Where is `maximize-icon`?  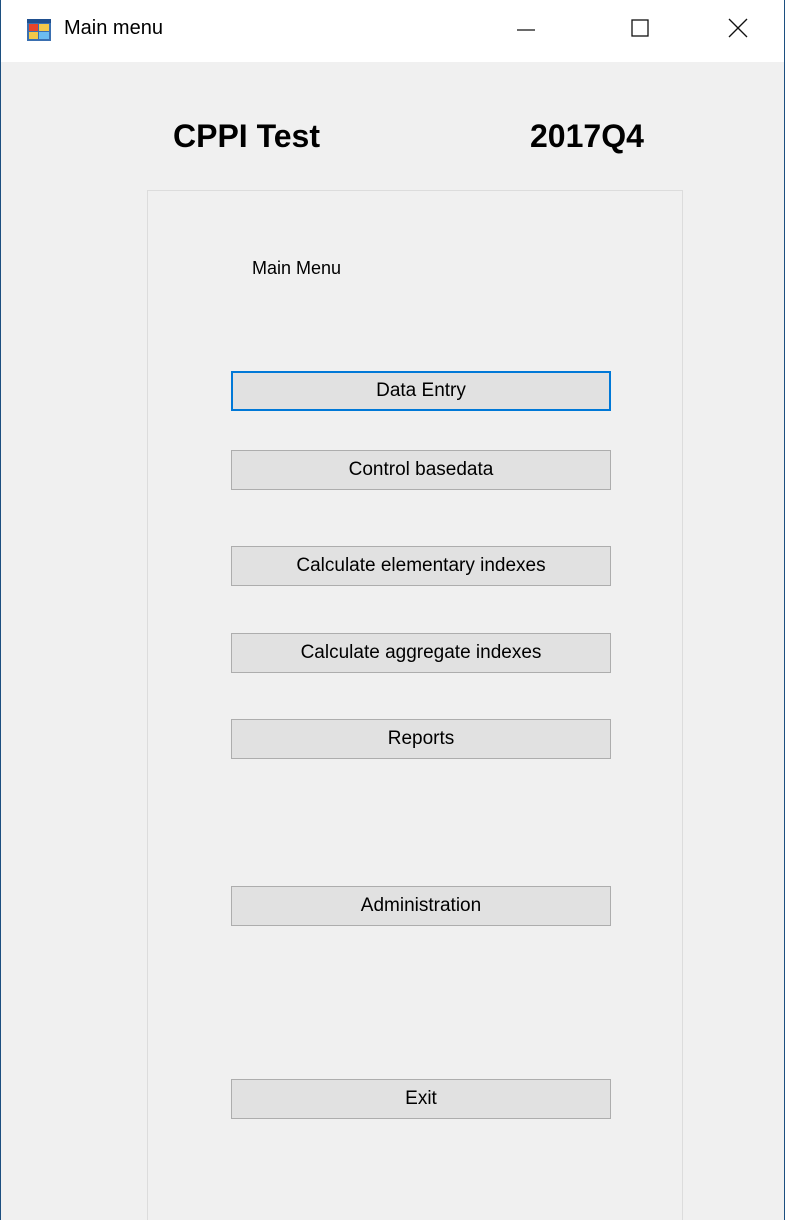
maximize-icon is located at coordinates (640, 30).